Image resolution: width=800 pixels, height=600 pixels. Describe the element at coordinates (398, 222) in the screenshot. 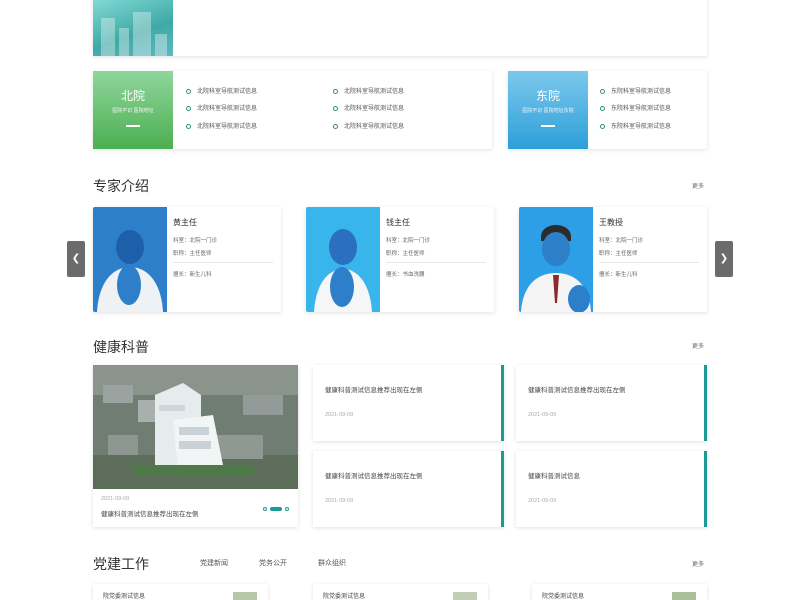

I see `expert-name: 钱主任` at that location.